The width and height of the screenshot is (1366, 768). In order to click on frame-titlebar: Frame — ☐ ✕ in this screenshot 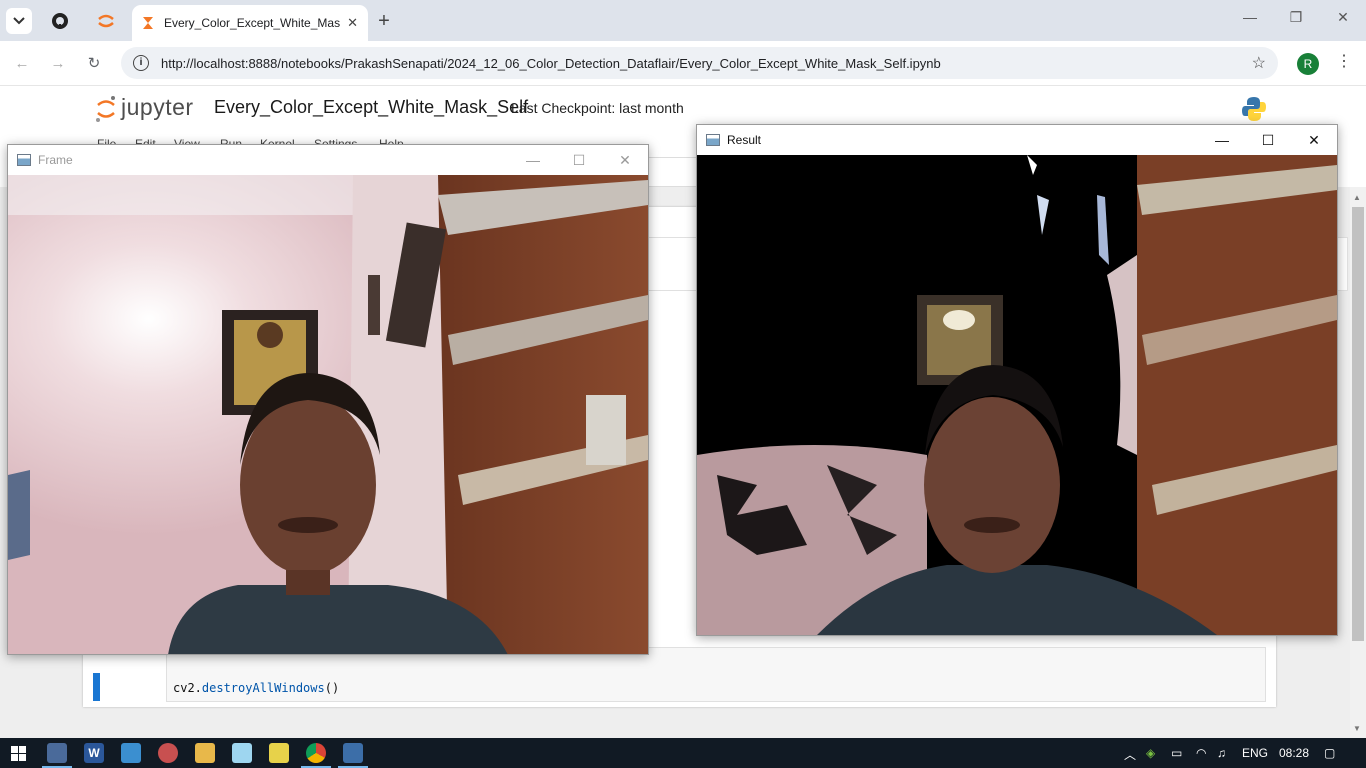, I will do `click(328, 160)`.